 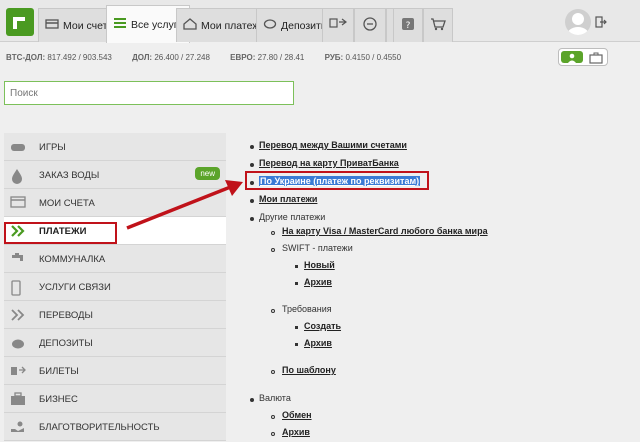 What do you see at coordinates (52, 147) in the screenshot?
I see `sidebar-item-label: ИГРЫ` at bounding box center [52, 147].